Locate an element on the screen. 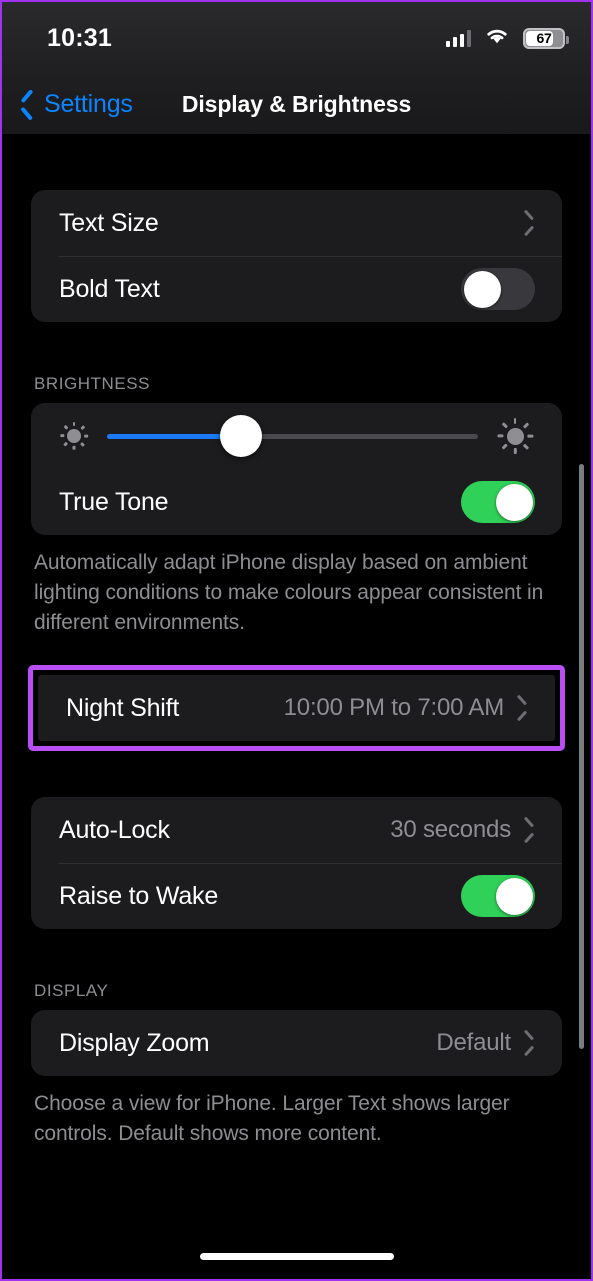 Image resolution: width=593 pixels, height=1281 pixels. row-bold-text: Bold Text is located at coordinates (296, 289).